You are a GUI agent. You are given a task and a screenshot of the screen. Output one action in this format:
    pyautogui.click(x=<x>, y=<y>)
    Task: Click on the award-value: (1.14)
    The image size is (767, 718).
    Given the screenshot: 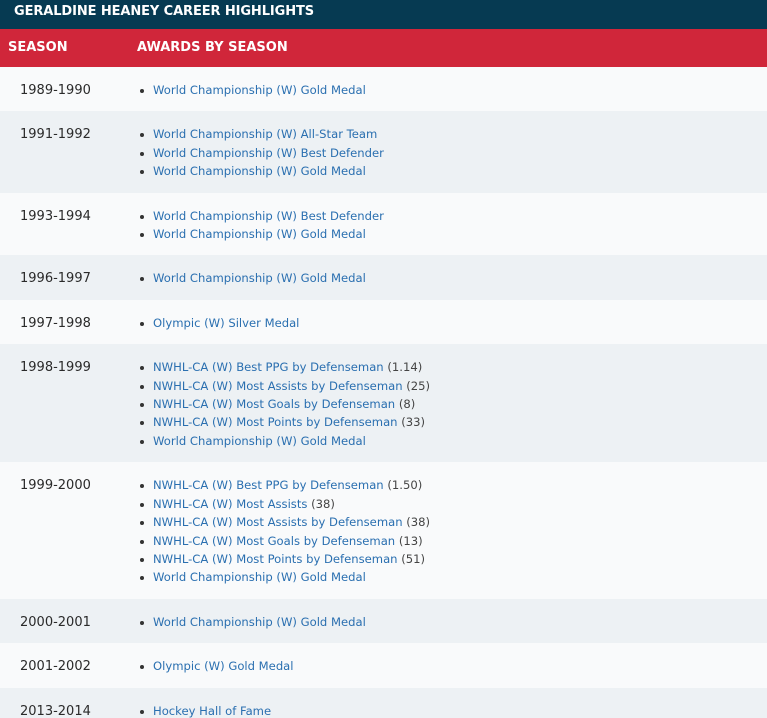 What is the action you would take?
    pyautogui.click(x=405, y=367)
    